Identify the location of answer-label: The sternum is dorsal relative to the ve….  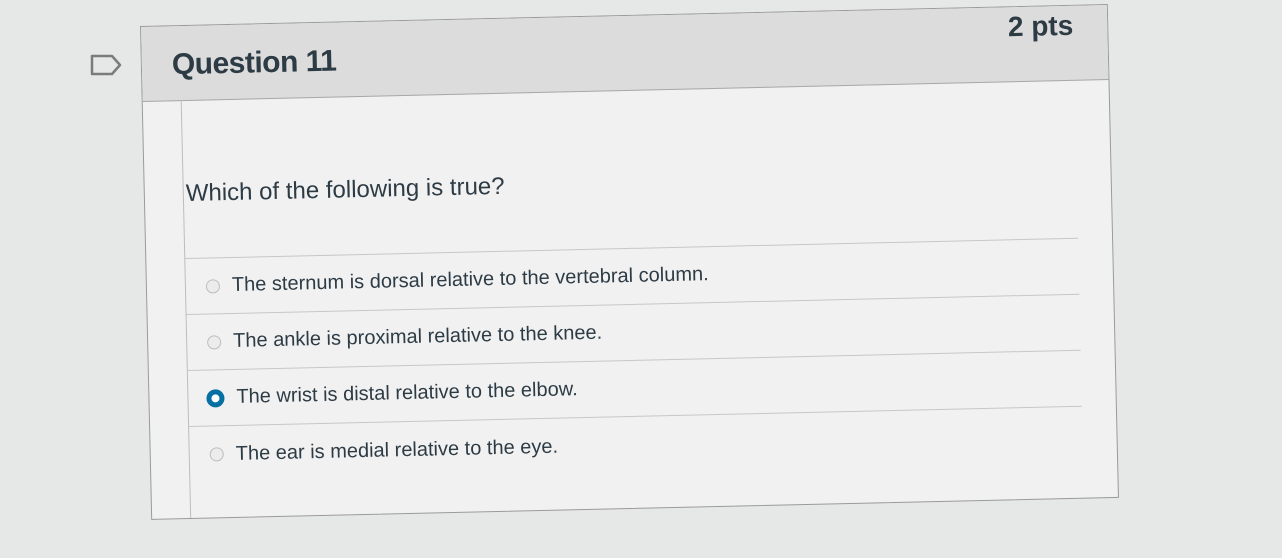
(470, 279).